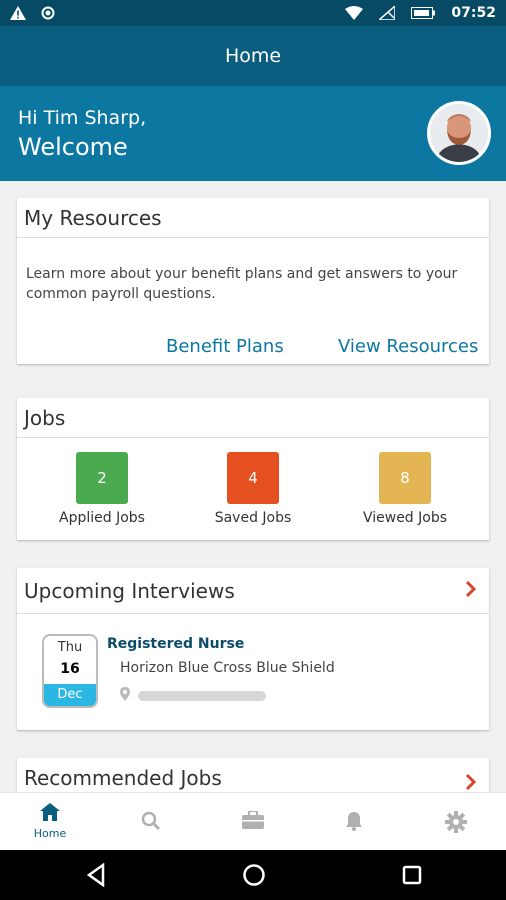  What do you see at coordinates (253, 418) in the screenshot?
I see `jobs-title: Jobs` at bounding box center [253, 418].